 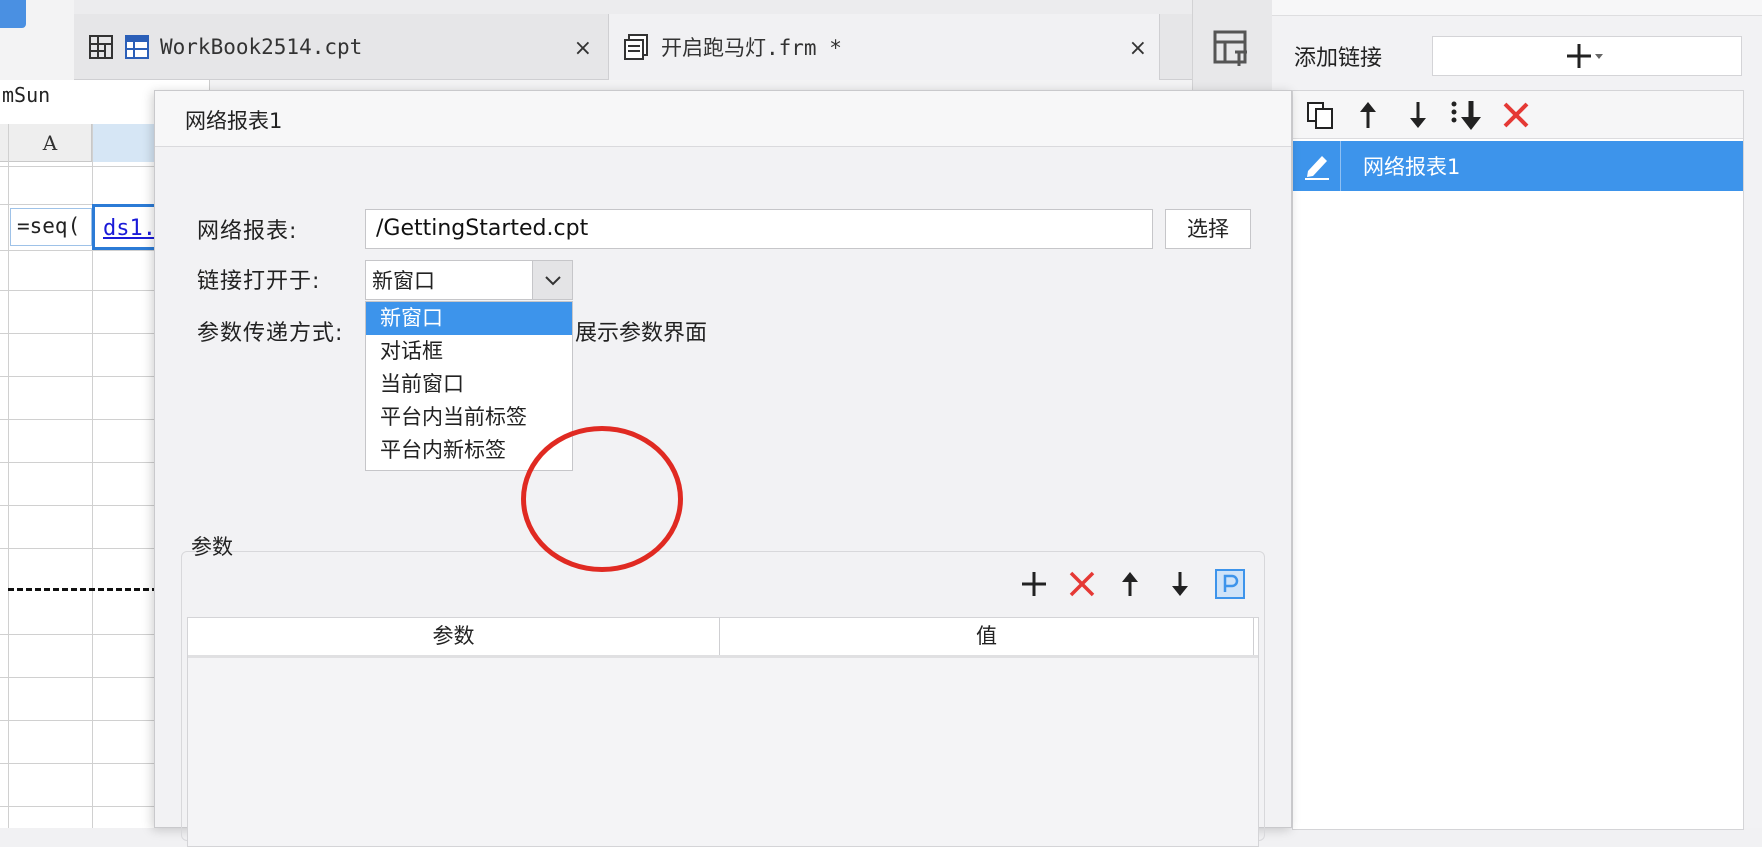 What do you see at coordinates (469, 417) in the screenshot?
I see `dropdown-option-platform-current-tab: 平台内当前标签` at bounding box center [469, 417].